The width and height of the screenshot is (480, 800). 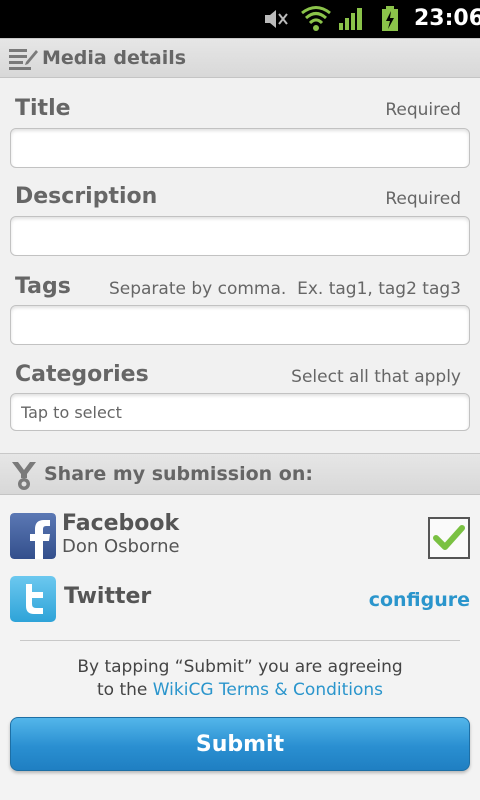 I want to click on terms-line-1: By tapping “Submit” you are agreeing, so click(x=240, y=667).